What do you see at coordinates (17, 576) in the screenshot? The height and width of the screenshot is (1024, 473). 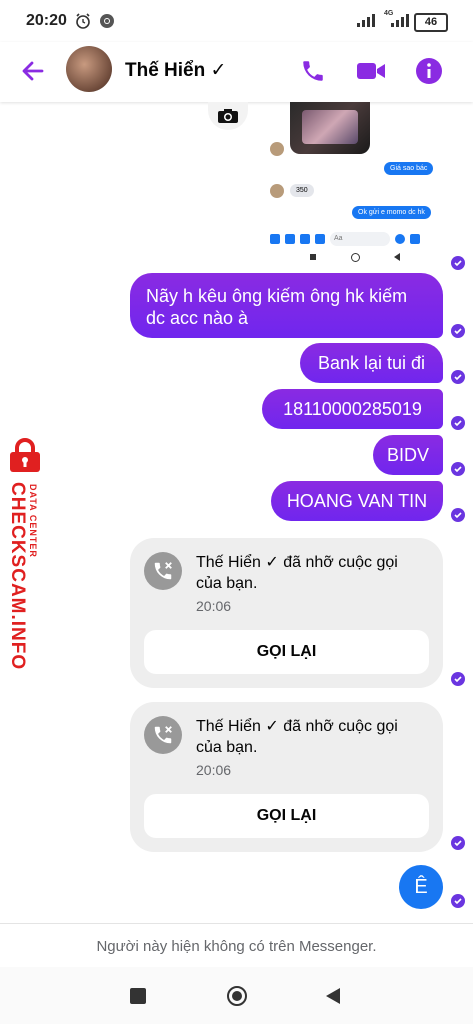 I see `watermark-text: CHECKSCAM.INFO` at bounding box center [17, 576].